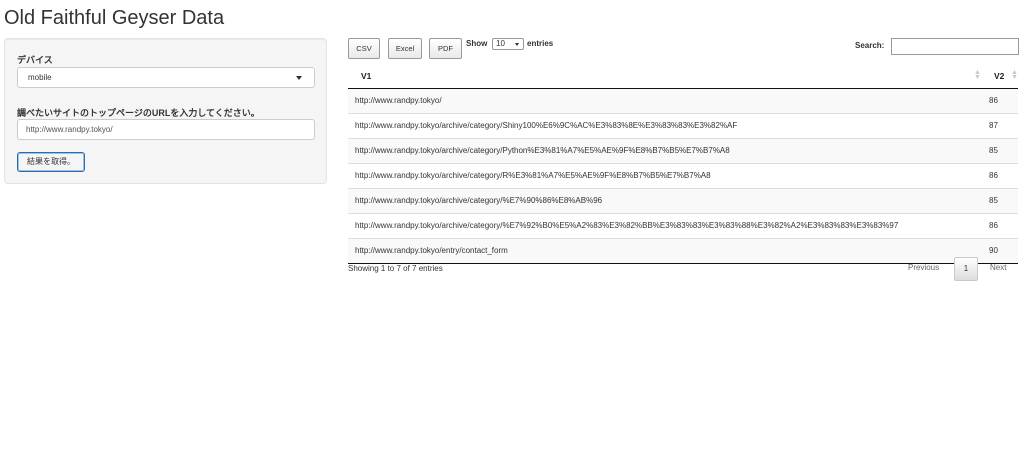  I want to click on column-header-v2: V2, so click(999, 76).